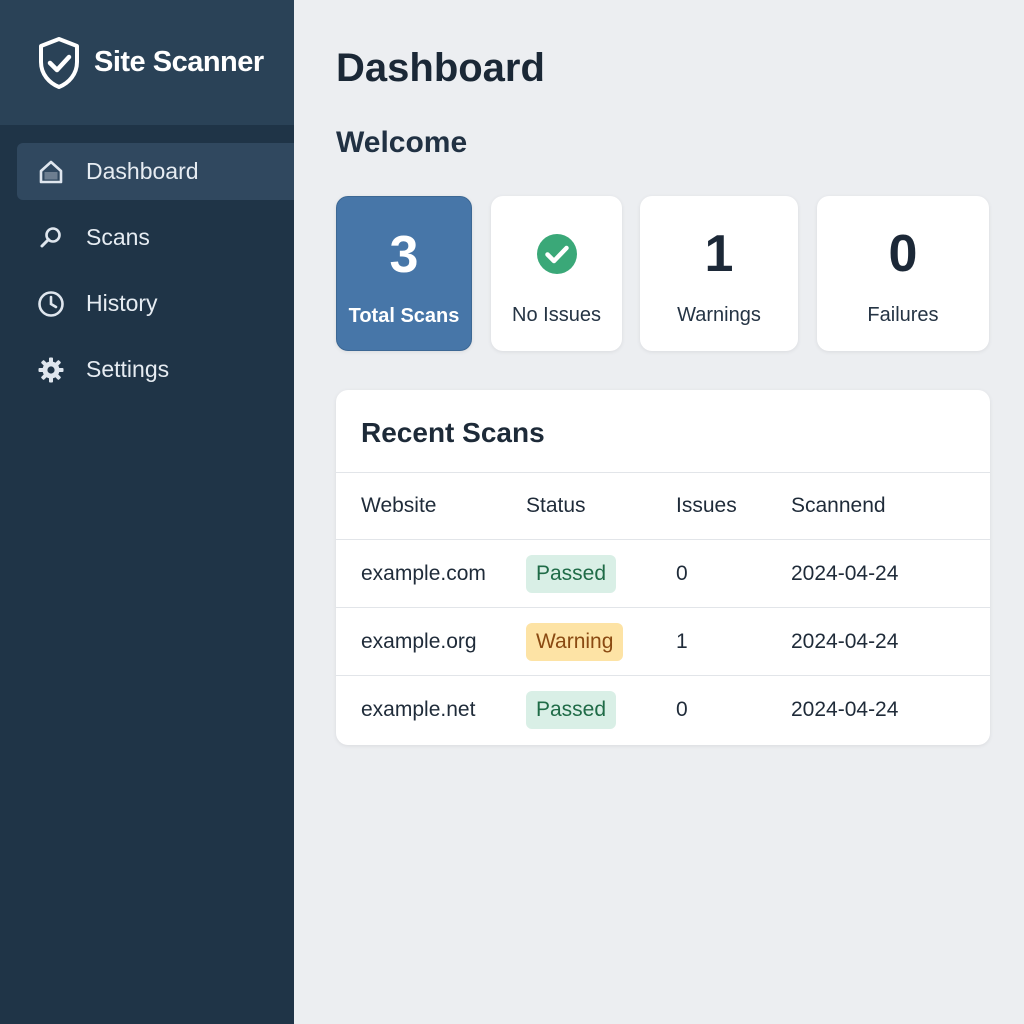 Image resolution: width=1024 pixels, height=1024 pixels. I want to click on column-header-scanned: Scannend, so click(890, 506).